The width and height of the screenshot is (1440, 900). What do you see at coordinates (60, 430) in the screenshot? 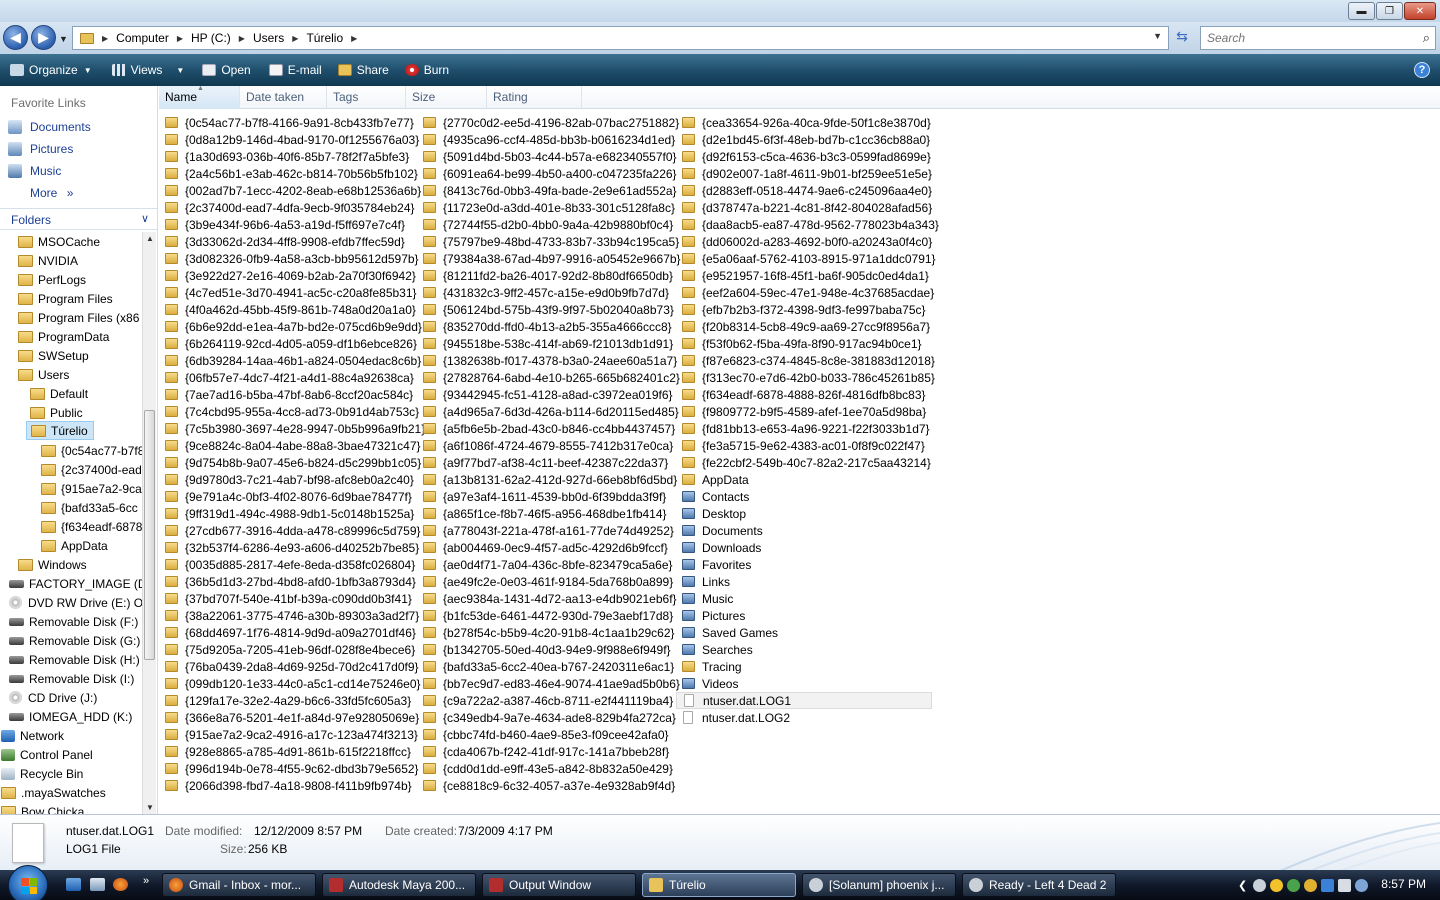
I see `tree-item-turelio: Túrelio` at bounding box center [60, 430].